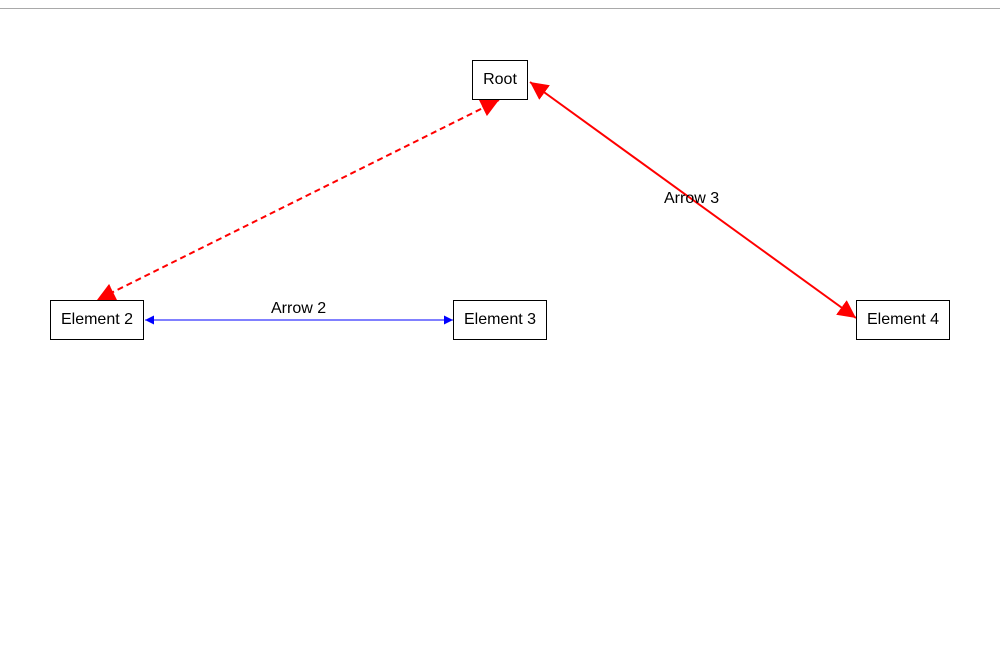 The width and height of the screenshot is (1000, 660). I want to click on node-element-3: Element 3, so click(500, 320).